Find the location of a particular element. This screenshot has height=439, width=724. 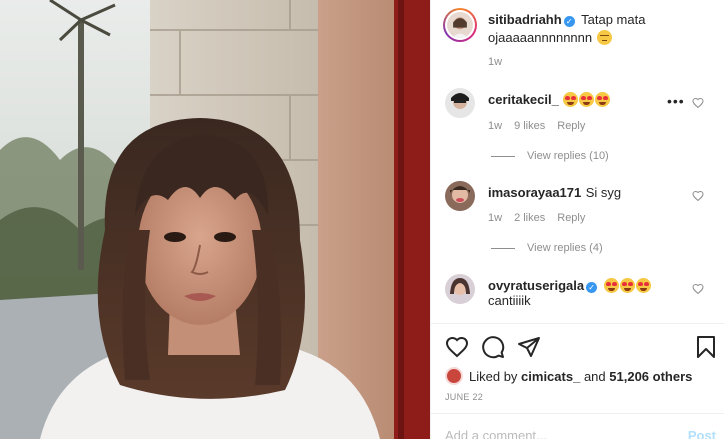

comment-meta: 1w 2 likes Reply is located at coordinates (542, 218).